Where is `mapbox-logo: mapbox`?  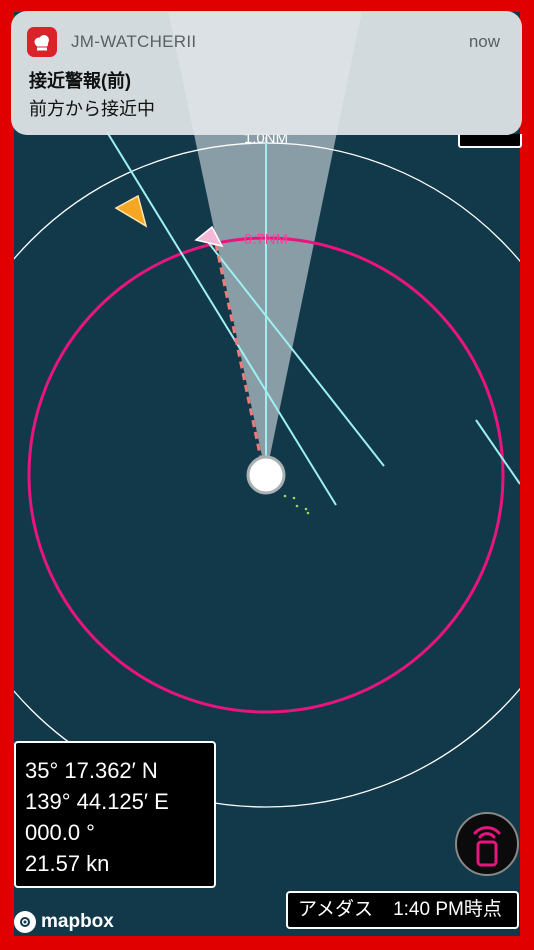 mapbox-logo: mapbox is located at coordinates (64, 922).